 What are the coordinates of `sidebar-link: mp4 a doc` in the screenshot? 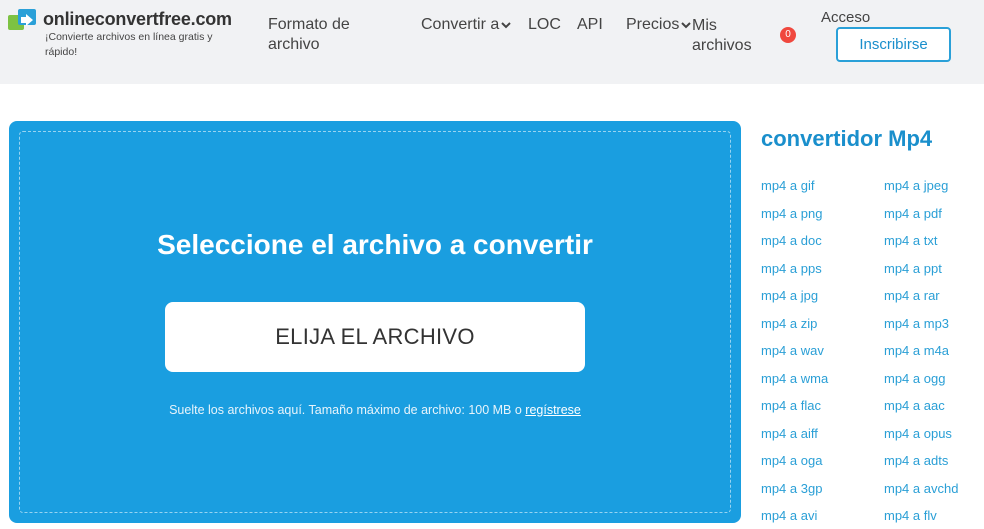 It's located at (794, 246).